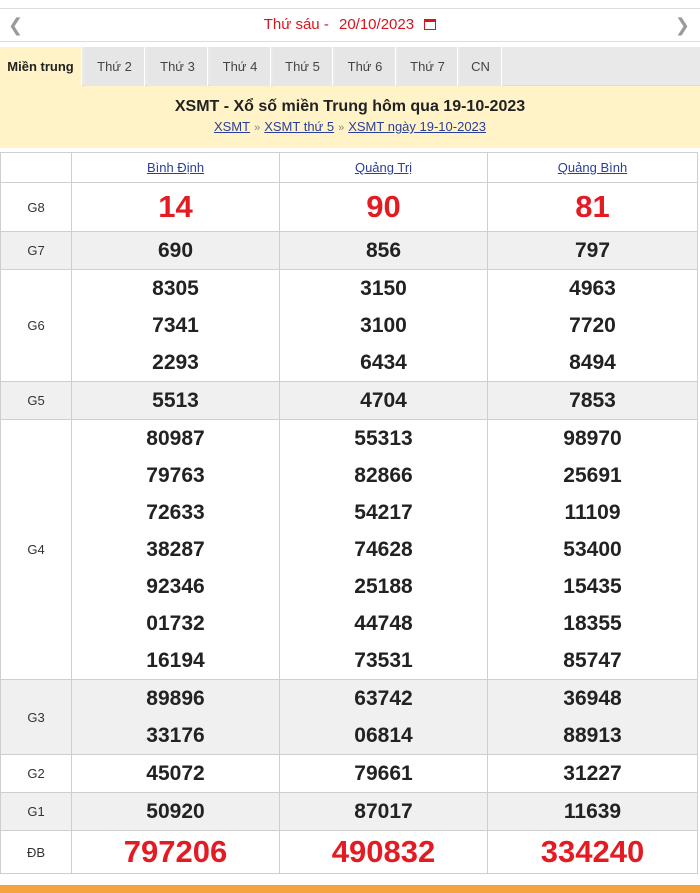  What do you see at coordinates (365, 66) in the screenshot?
I see `tab-thu-6: Thứ 6` at bounding box center [365, 66].